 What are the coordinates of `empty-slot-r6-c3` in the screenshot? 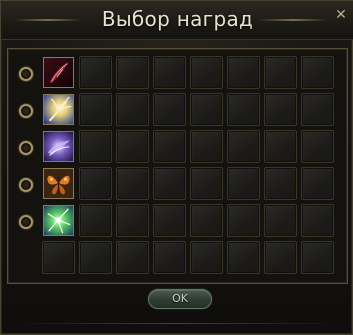 It's located at (132, 257).